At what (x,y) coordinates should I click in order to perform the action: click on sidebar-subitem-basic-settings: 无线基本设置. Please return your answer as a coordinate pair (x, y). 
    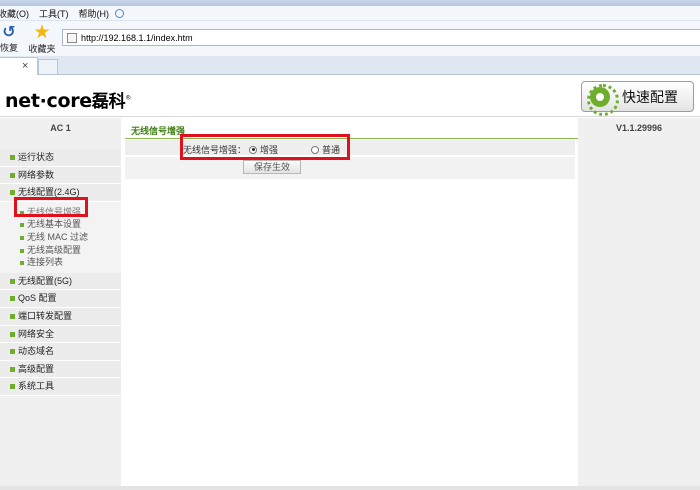
    Looking at the image, I should click on (60, 224).